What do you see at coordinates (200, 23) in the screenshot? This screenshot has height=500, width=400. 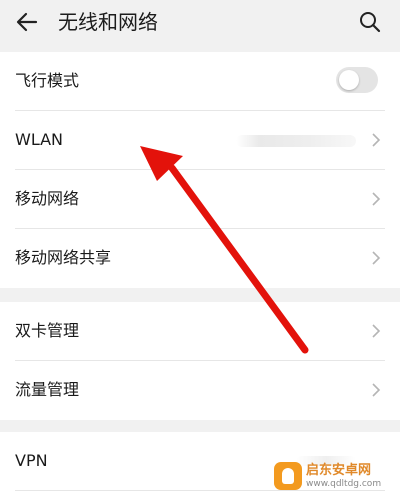 I see `app-header: 无线和网络` at bounding box center [200, 23].